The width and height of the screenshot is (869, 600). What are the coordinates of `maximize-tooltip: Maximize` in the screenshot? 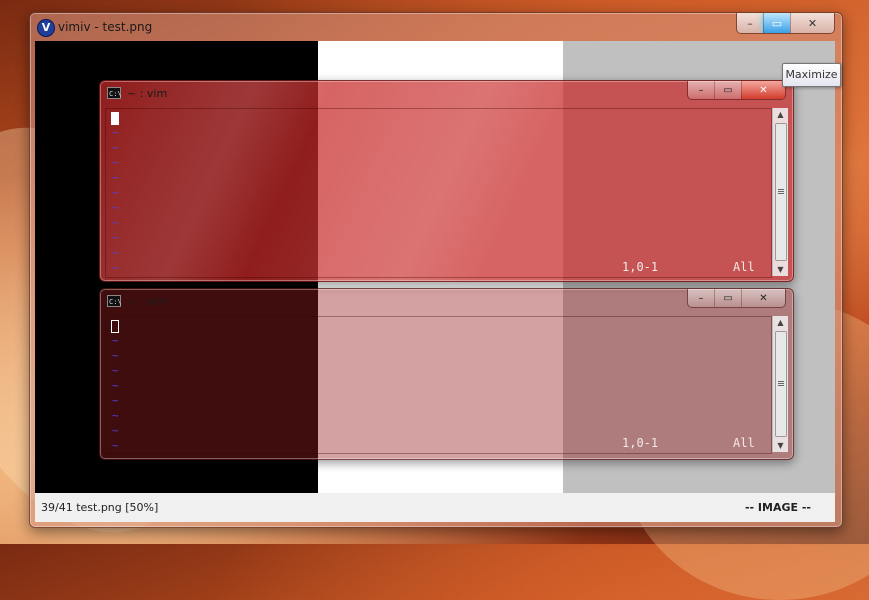 It's located at (811, 75).